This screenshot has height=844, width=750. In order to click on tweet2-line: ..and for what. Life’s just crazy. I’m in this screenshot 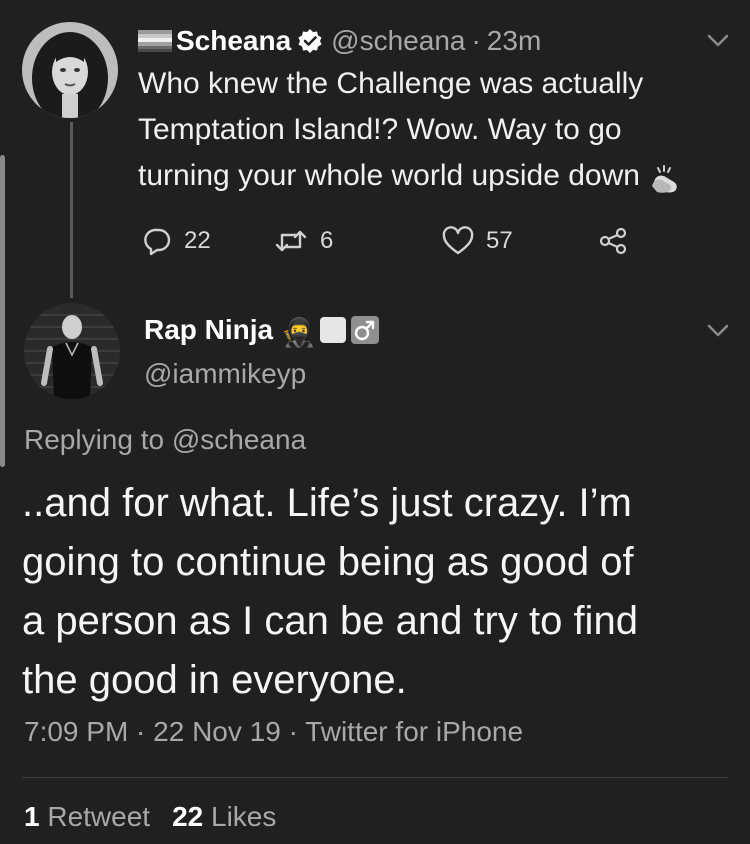, I will do `click(327, 503)`.